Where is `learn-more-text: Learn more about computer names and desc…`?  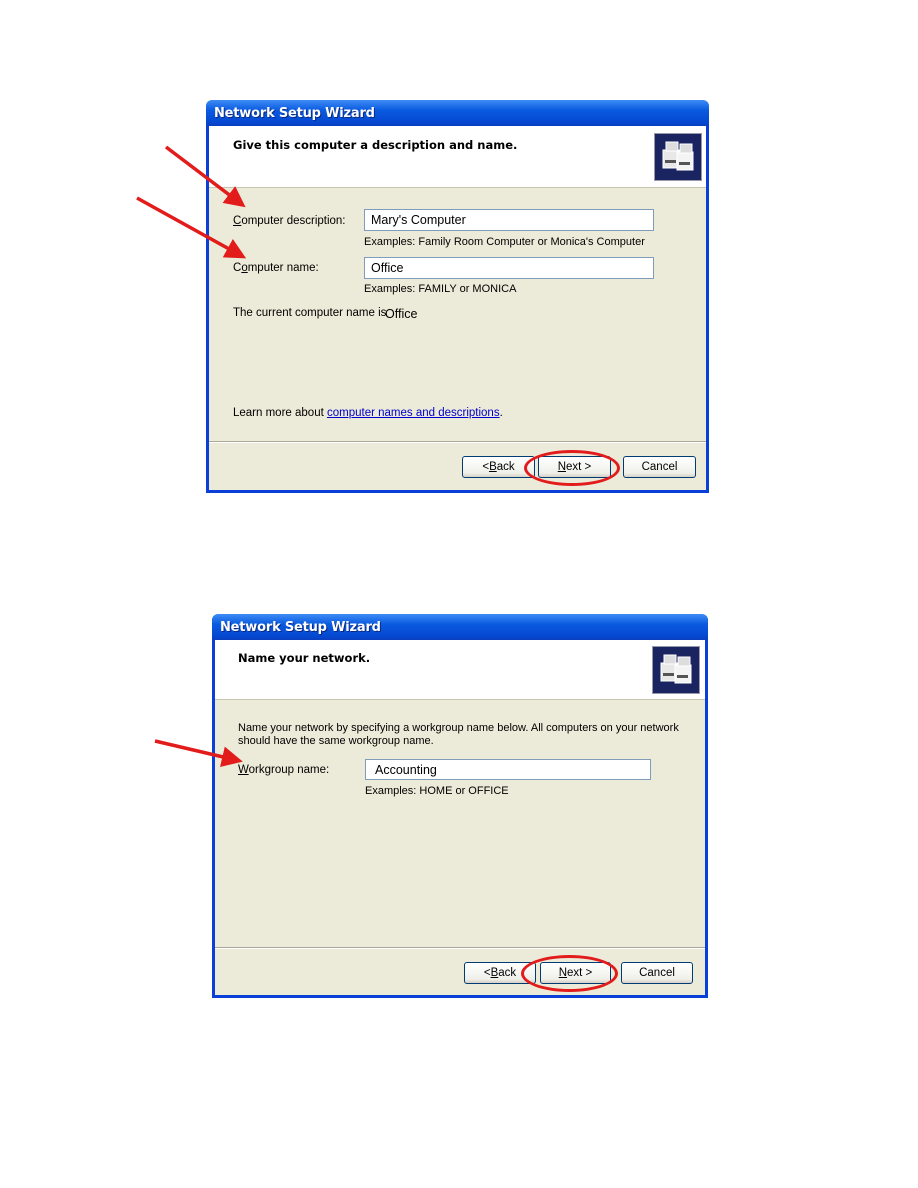
learn-more-text: Learn more about computer names and desc… is located at coordinates (368, 413).